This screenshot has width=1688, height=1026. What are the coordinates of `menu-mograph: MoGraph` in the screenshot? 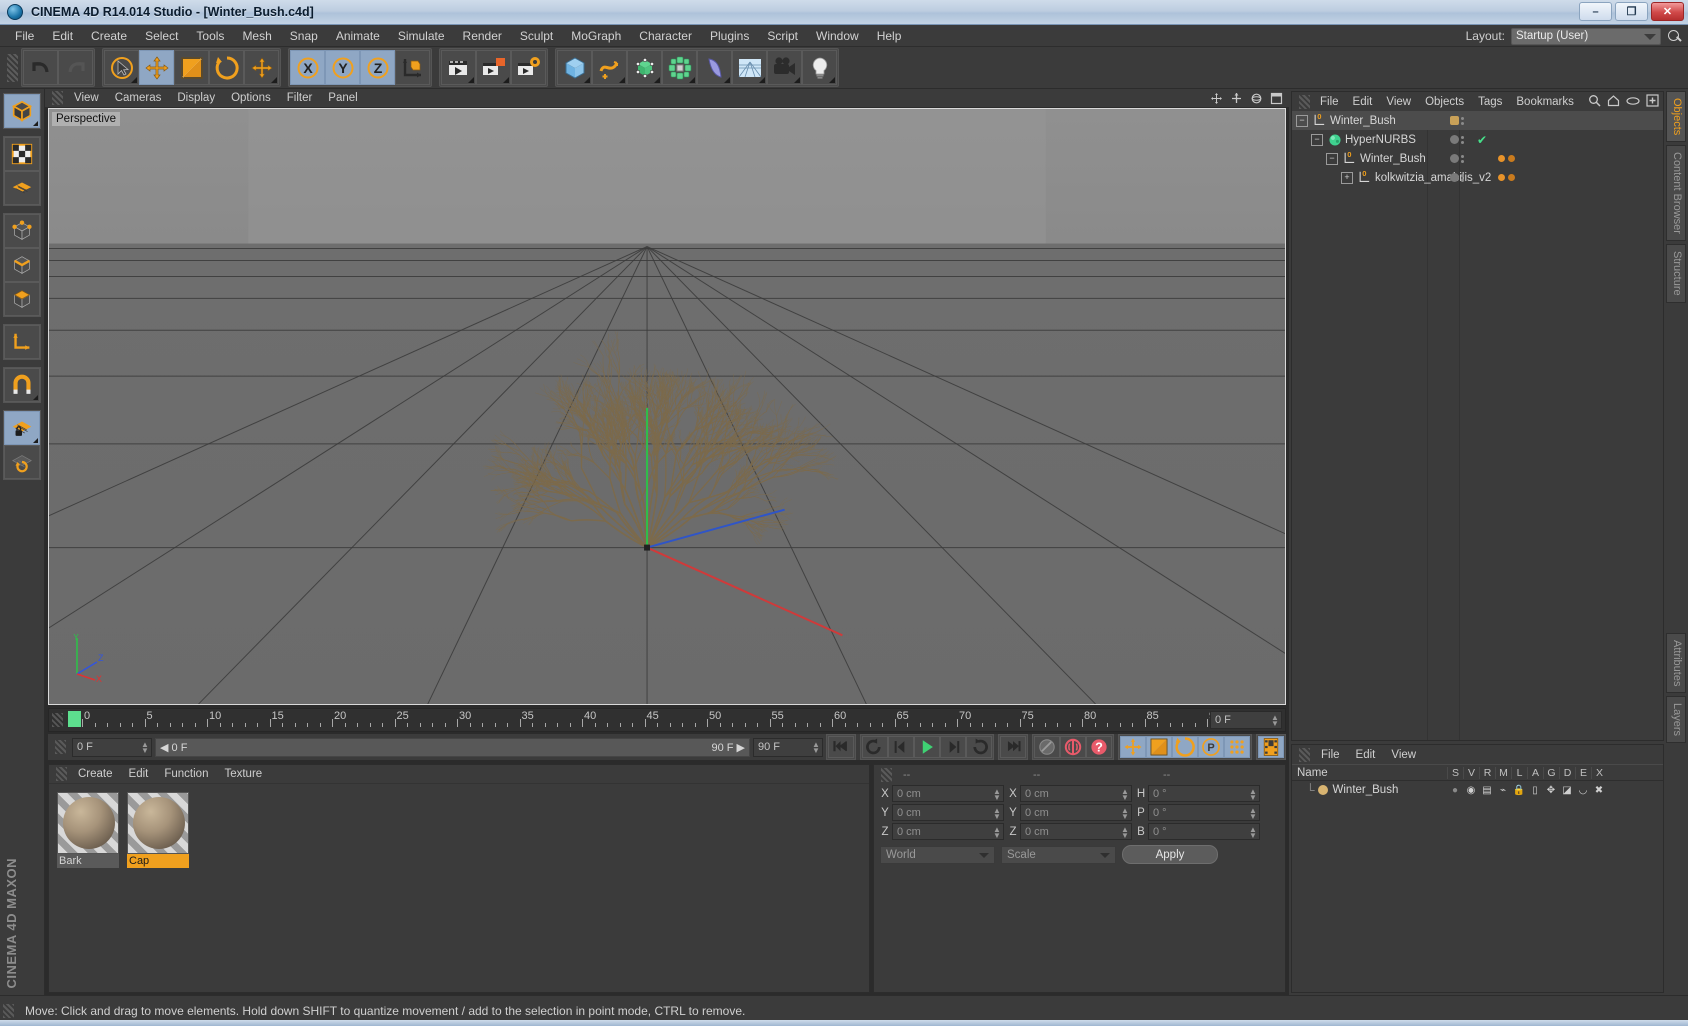 It's located at (596, 36).